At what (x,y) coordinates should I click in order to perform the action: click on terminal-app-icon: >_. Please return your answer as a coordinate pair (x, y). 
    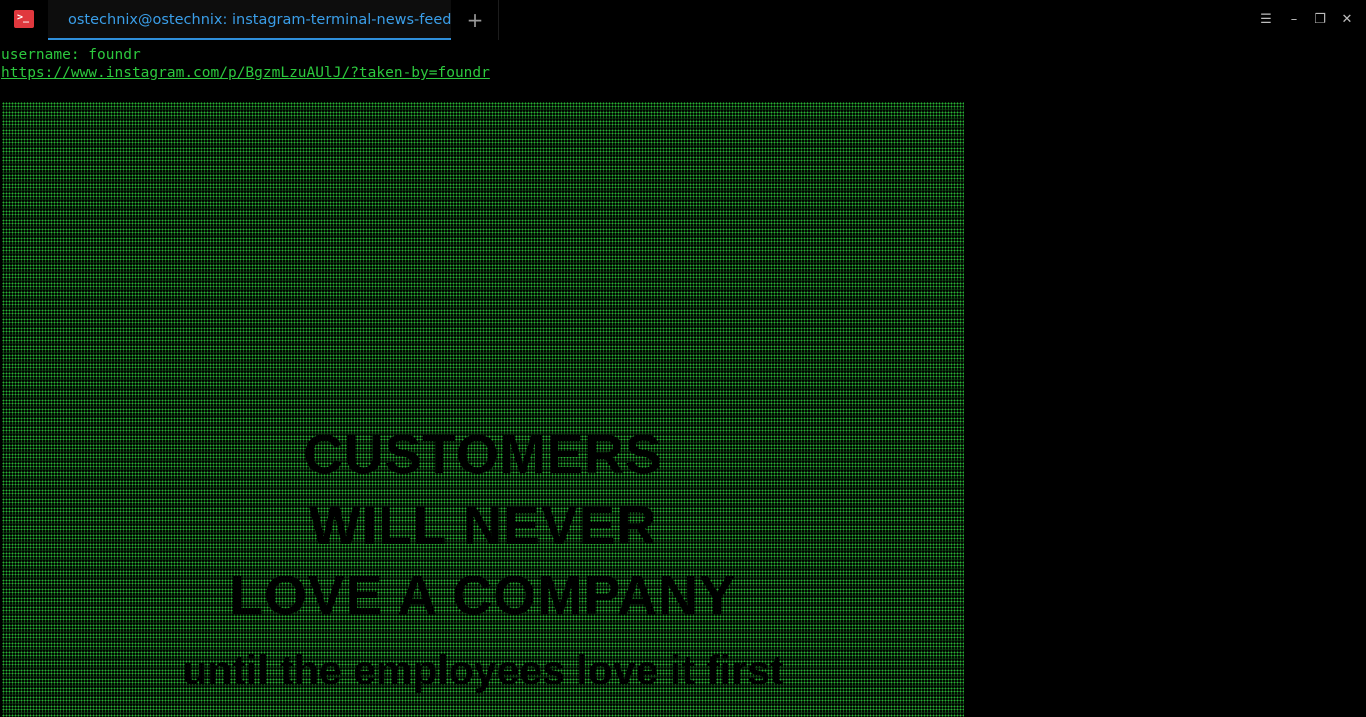
    Looking at the image, I should click on (24, 19).